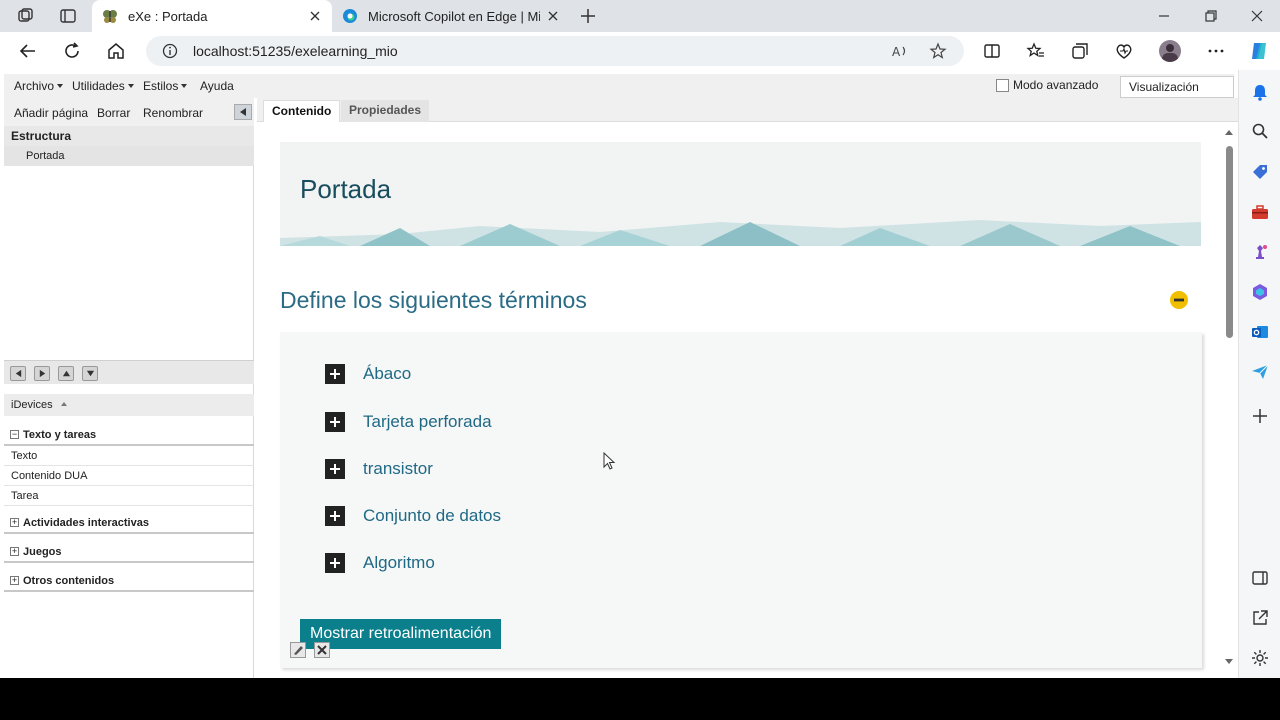 This screenshot has height=720, width=1280. Describe the element at coordinates (379, 469) in the screenshot. I see `term-item: transistor` at that location.